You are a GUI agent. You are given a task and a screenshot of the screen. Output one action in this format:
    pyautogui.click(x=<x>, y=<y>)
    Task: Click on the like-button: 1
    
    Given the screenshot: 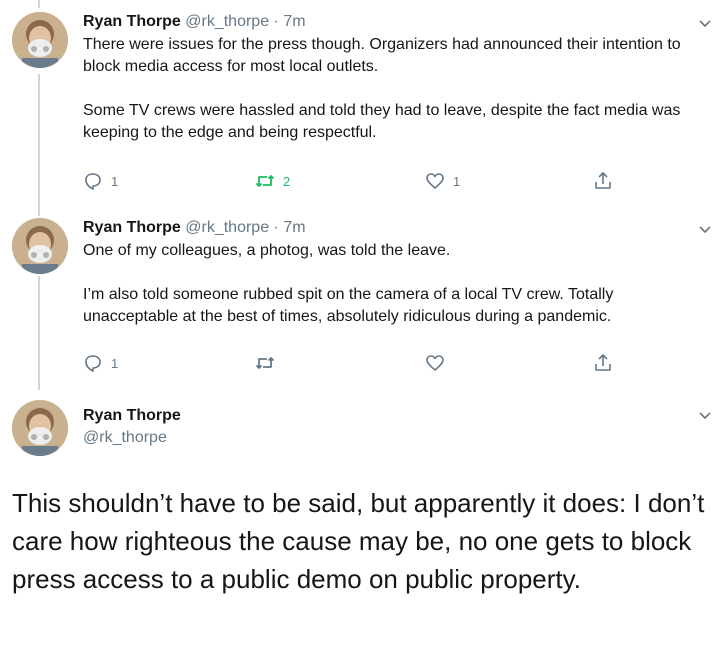 What is the action you would take?
    pyautogui.click(x=442, y=181)
    